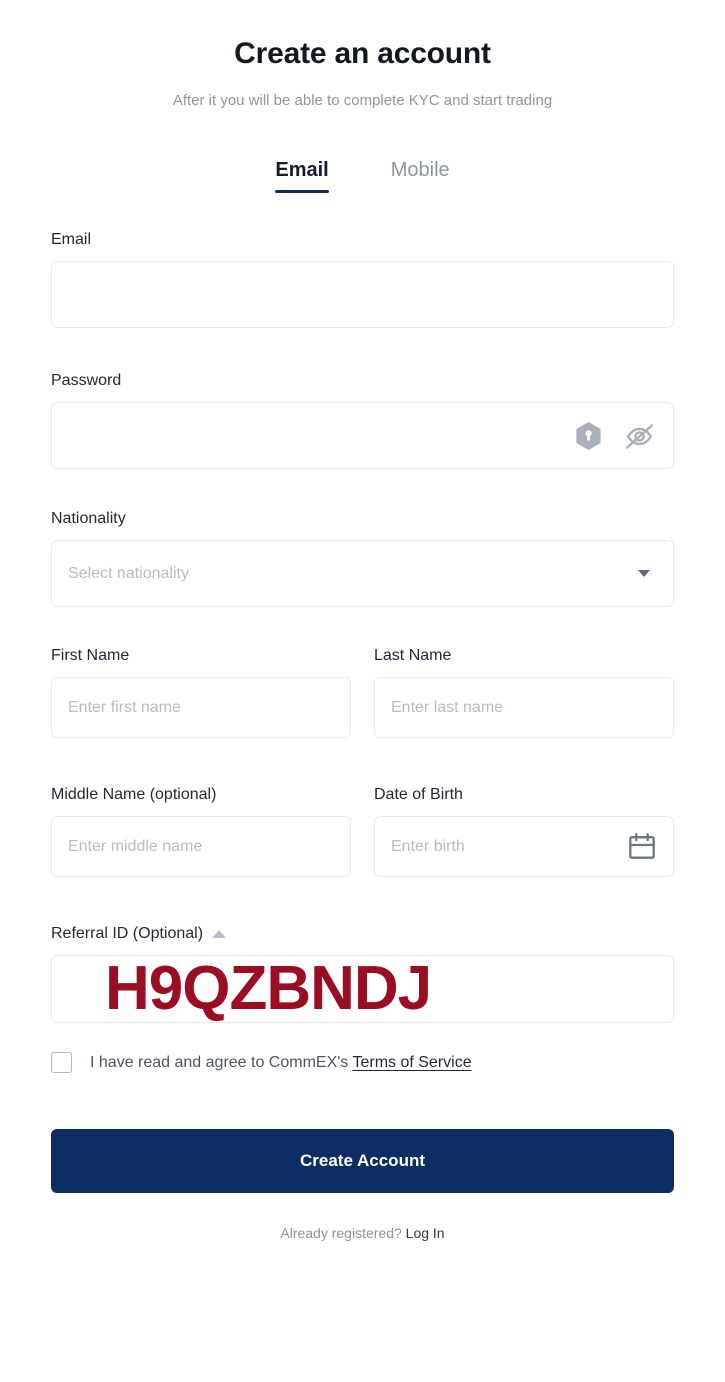  I want to click on date-of-birth-input: Enter birth, so click(524, 846).